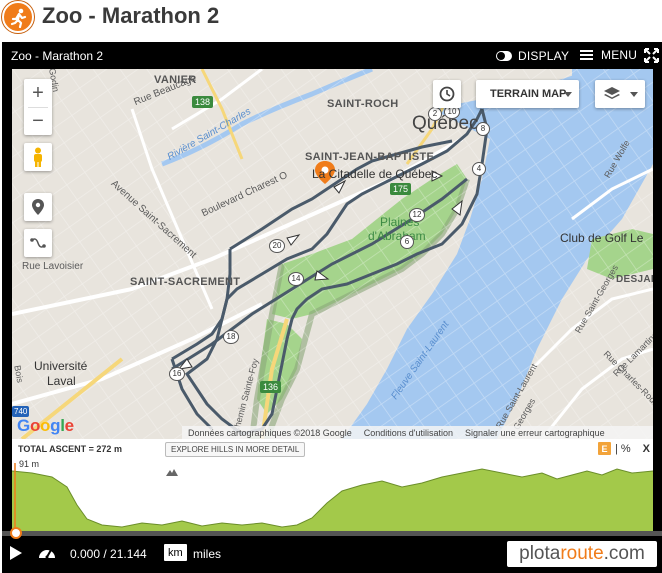 The width and height of the screenshot is (662, 573). I want to click on plotaroute-logo: plota route .com, so click(582, 554).